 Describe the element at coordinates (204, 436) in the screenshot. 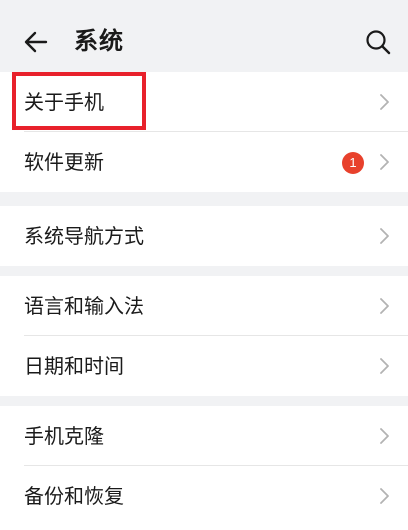

I see `settings-item-phone-clone: 手机克隆` at that location.